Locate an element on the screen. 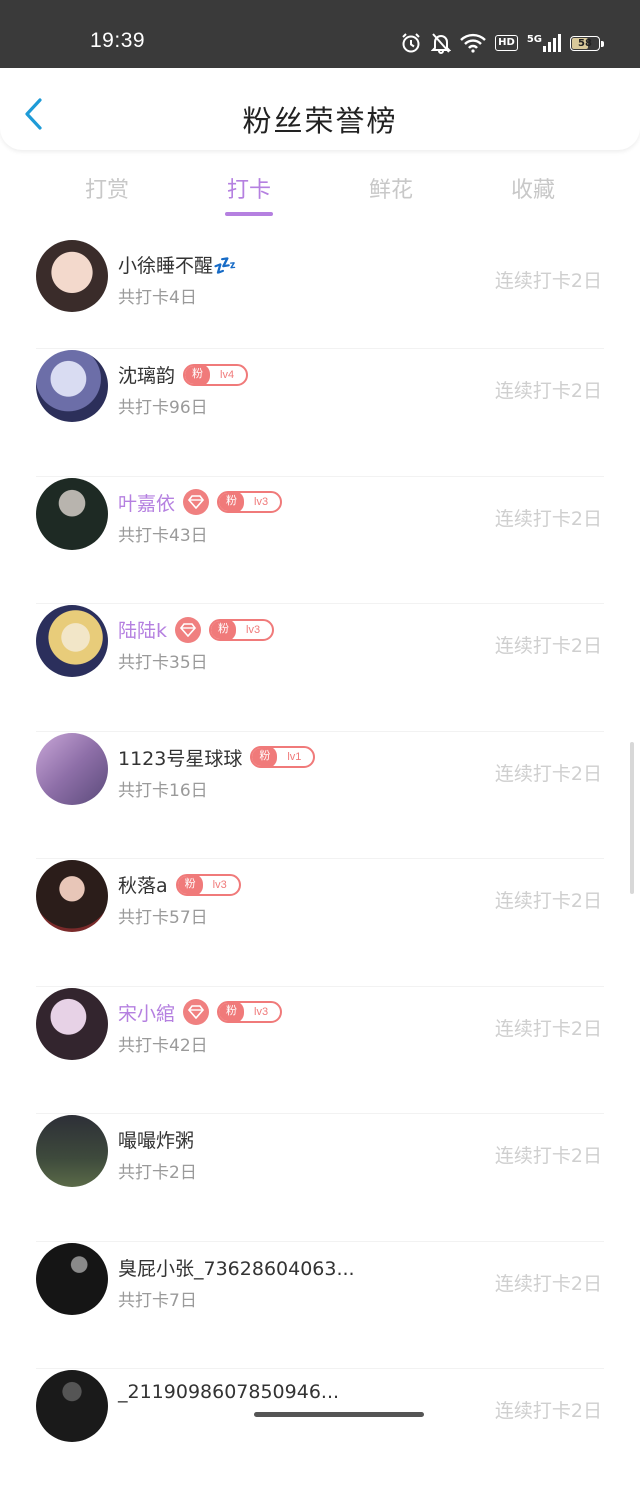  level-label: lv1 is located at coordinates (294, 757).